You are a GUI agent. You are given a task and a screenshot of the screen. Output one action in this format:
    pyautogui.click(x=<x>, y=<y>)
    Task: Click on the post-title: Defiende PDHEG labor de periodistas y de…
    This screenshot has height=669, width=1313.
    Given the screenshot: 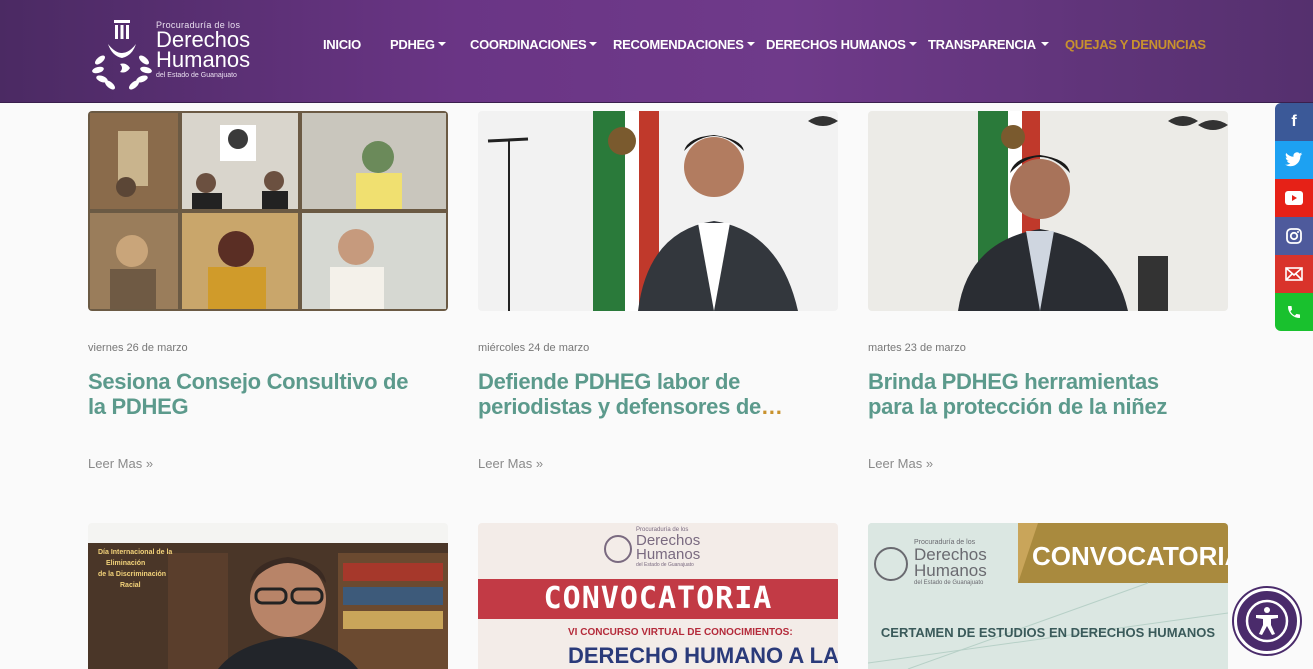 What is the action you would take?
    pyautogui.click(x=643, y=394)
    